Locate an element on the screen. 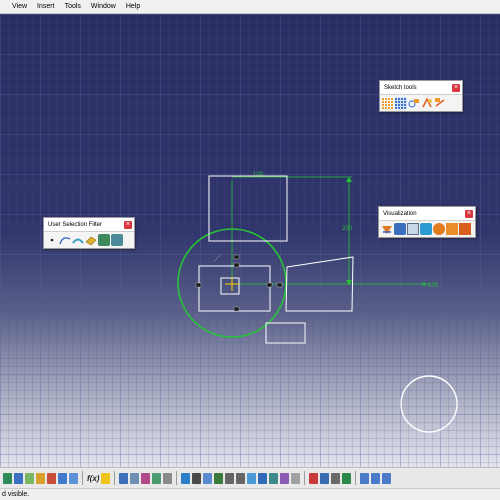  front-view-icon is located at coordinates (387, 478).